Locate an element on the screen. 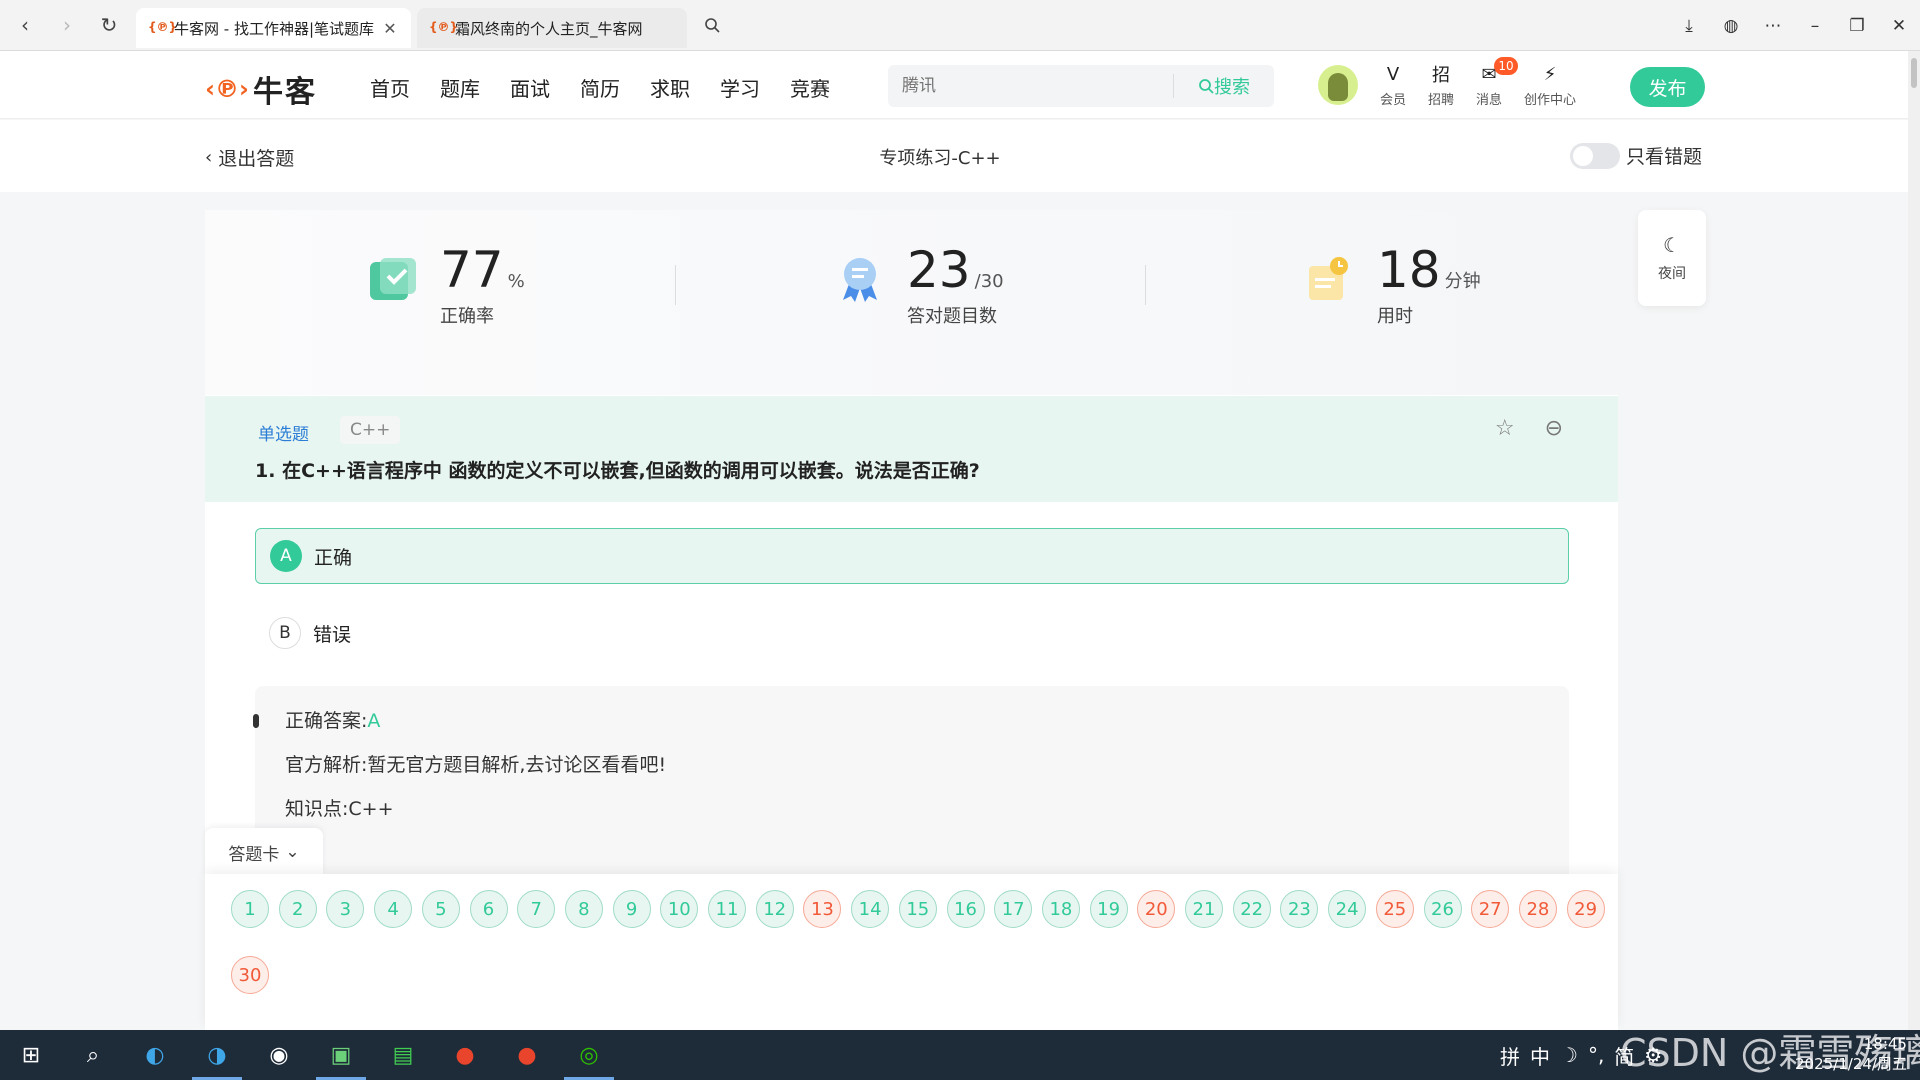  answer-card-item-4: 4 is located at coordinates (393, 909).